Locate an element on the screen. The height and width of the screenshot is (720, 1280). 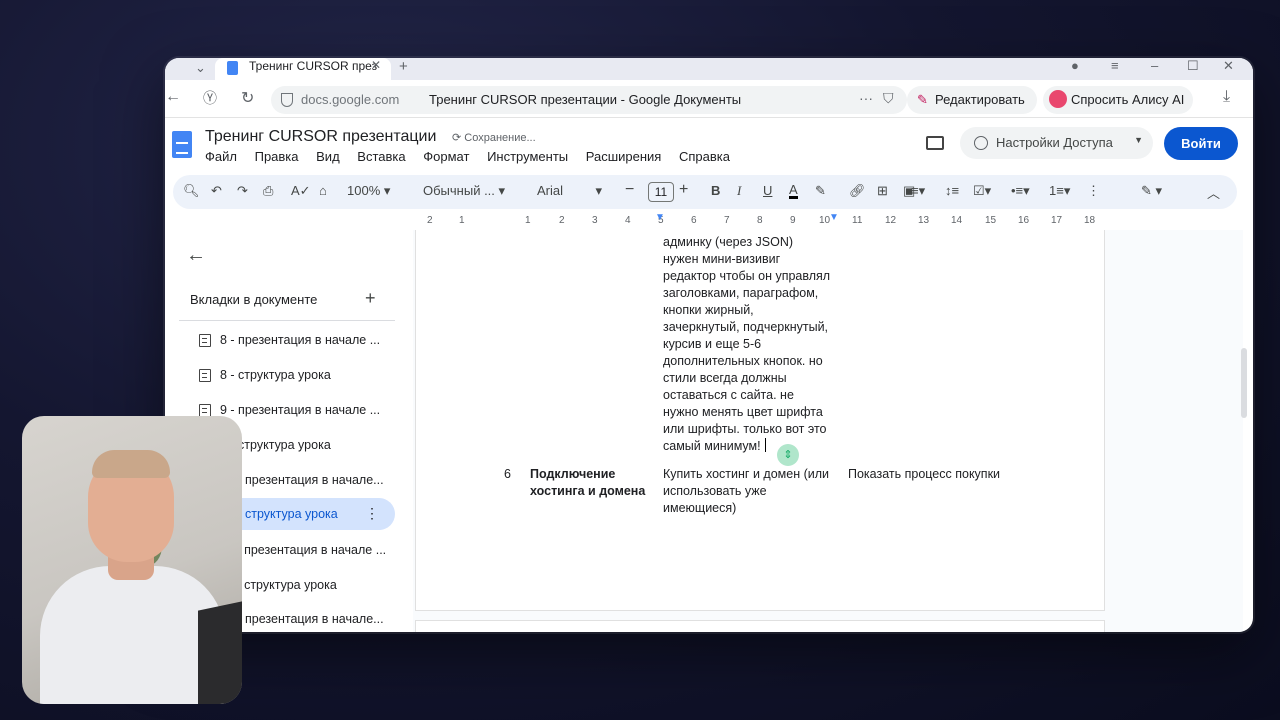
ruler-tick: 4 is located at coordinates (628, 220).